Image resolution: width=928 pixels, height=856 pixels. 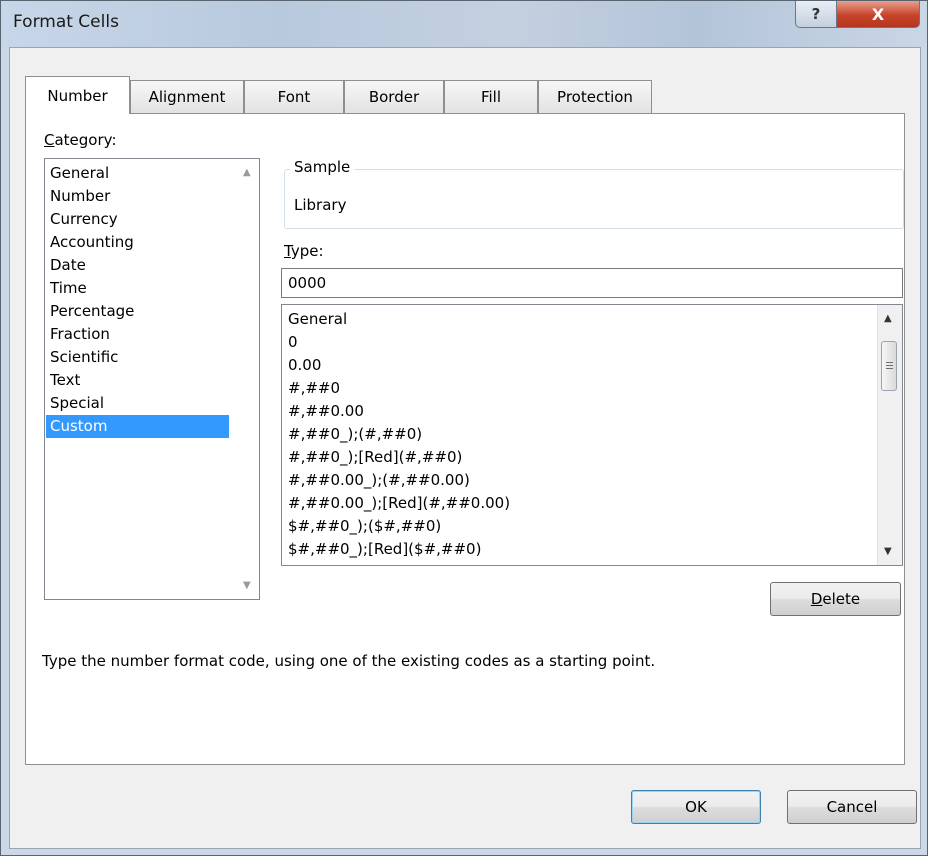 I want to click on category-item-currency: Currency, so click(x=137, y=219).